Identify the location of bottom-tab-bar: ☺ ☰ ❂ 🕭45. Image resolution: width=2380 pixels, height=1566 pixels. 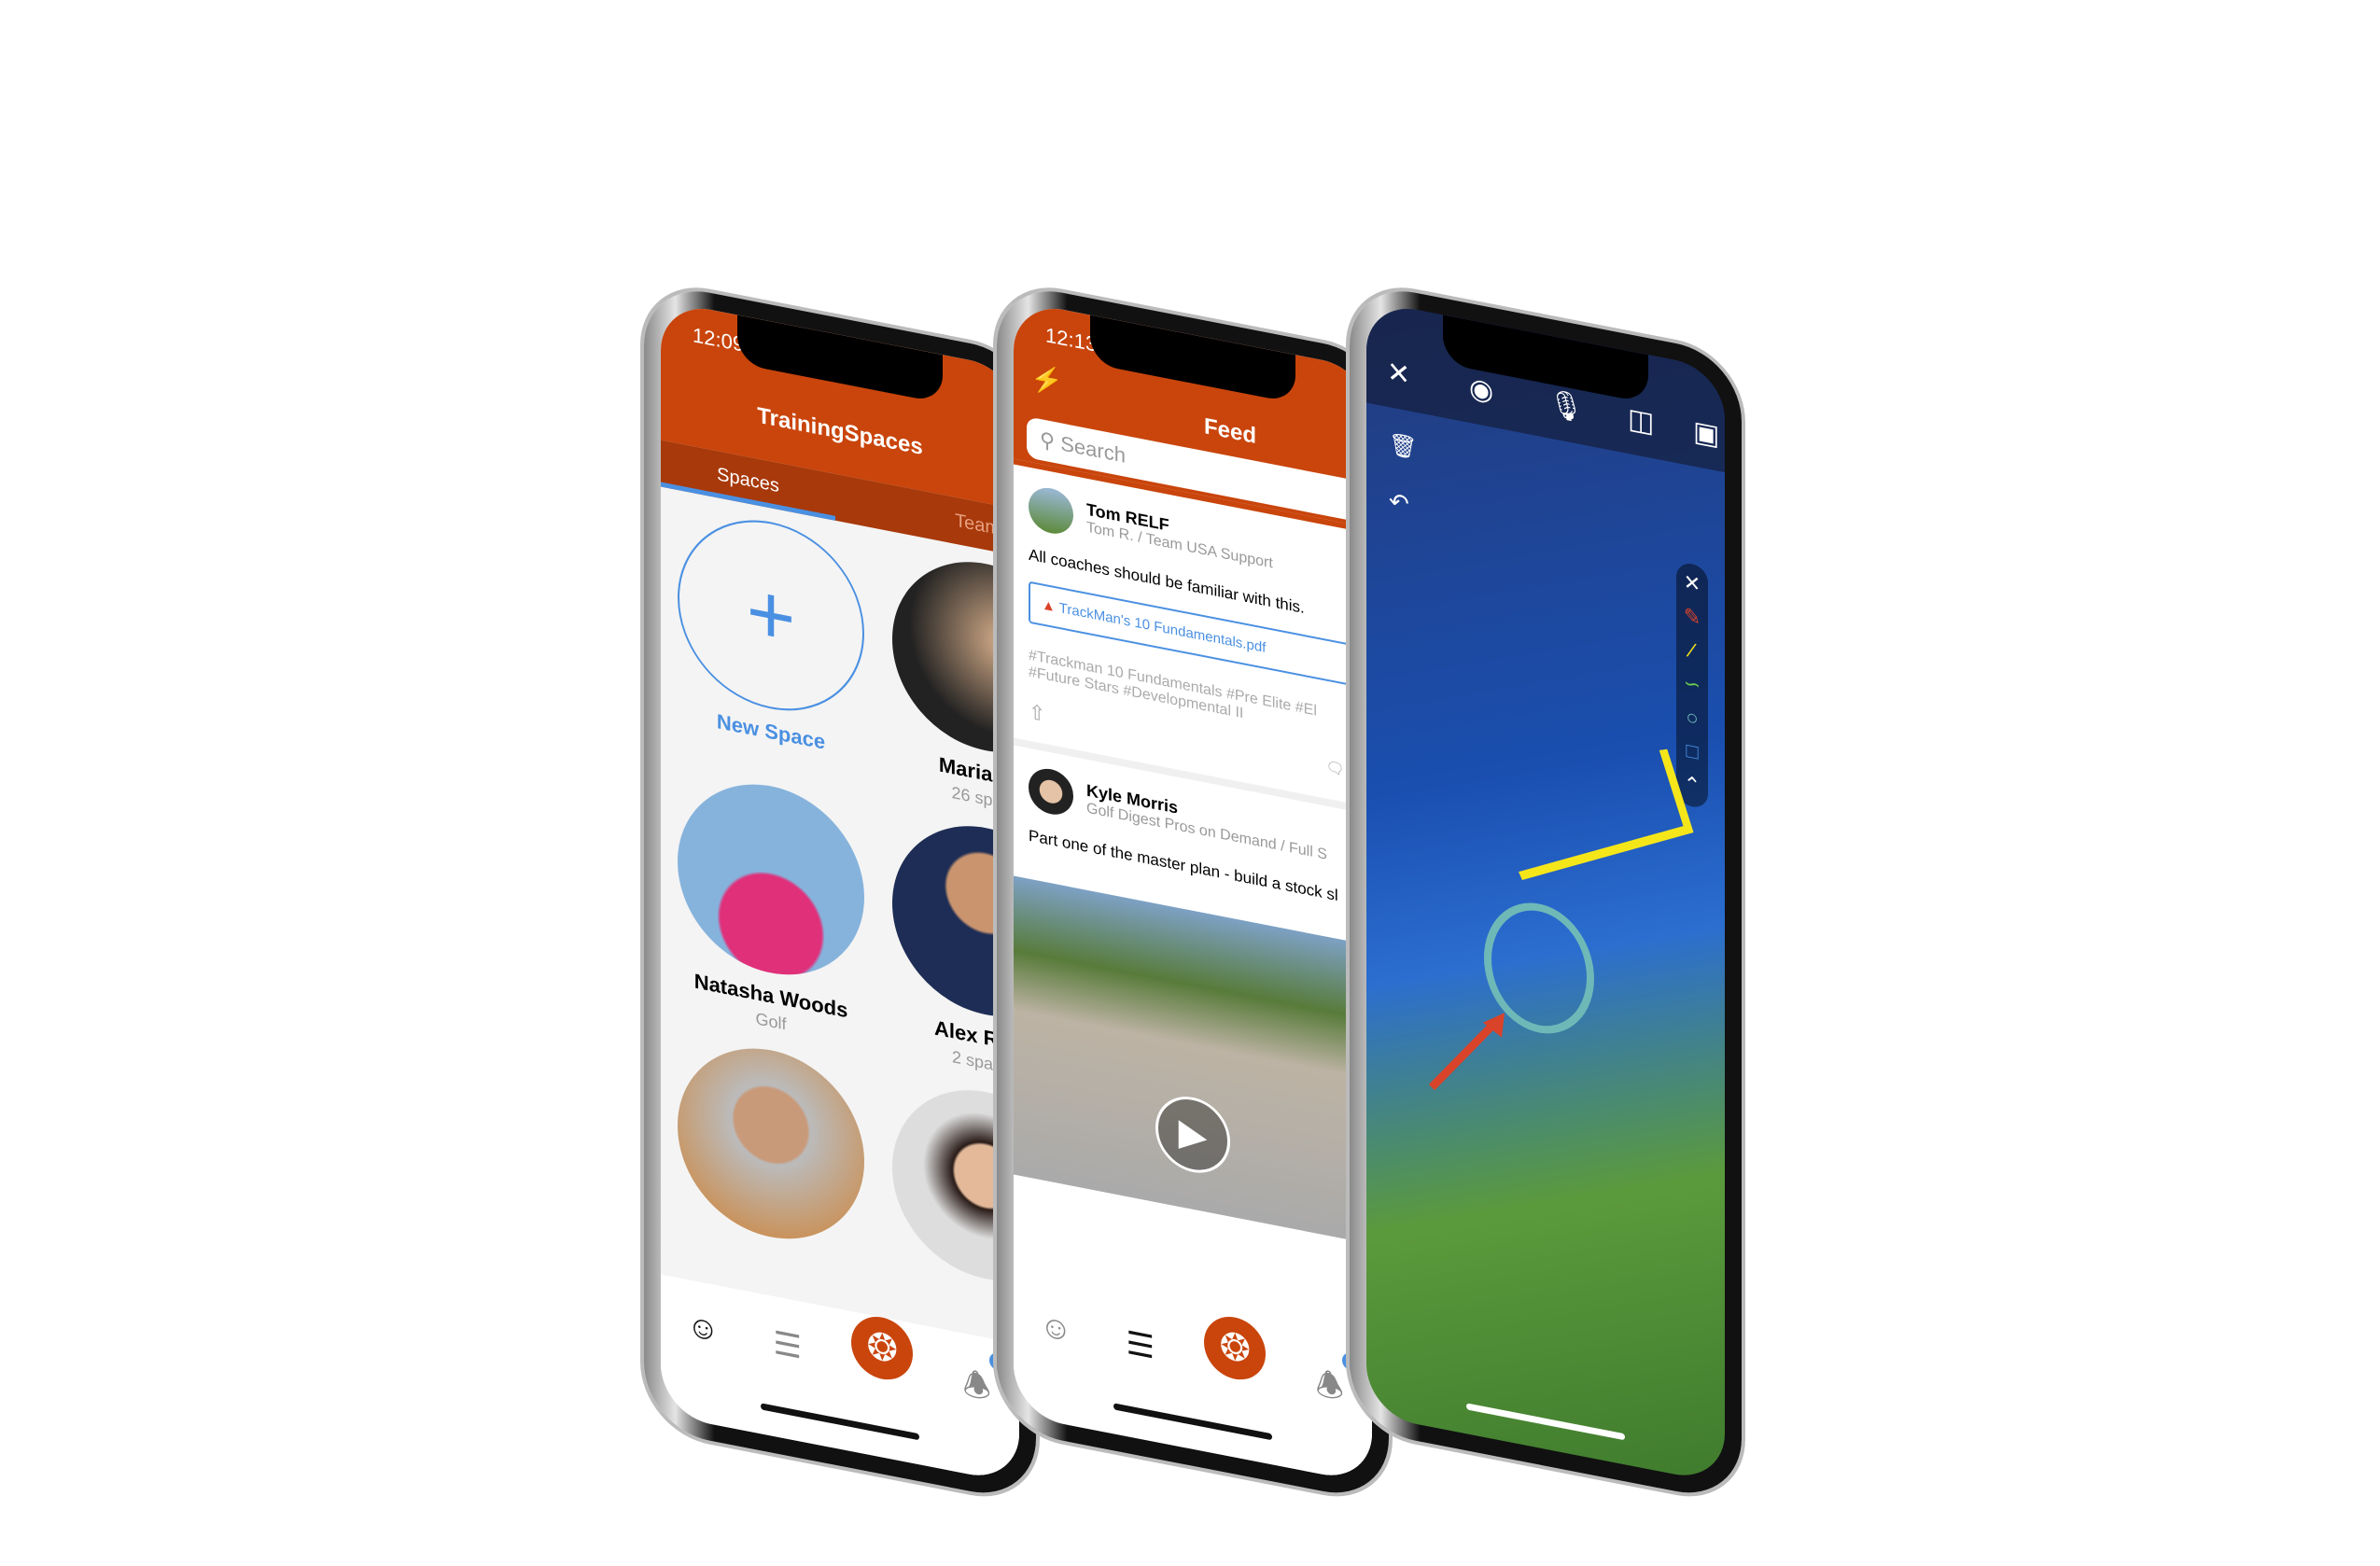
(840, 1379).